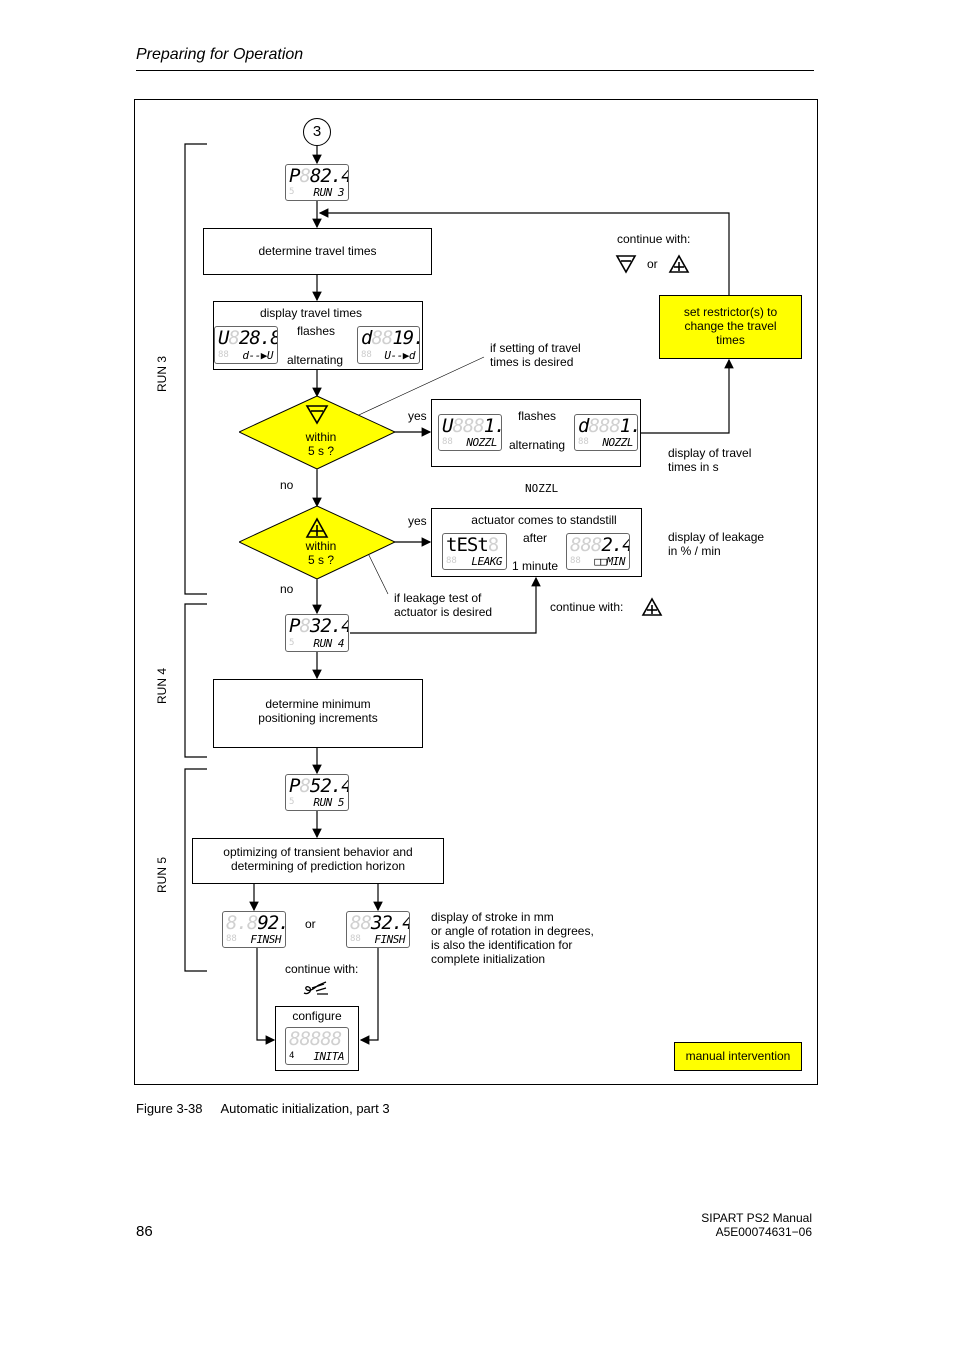 This screenshot has height=1351, width=954. What do you see at coordinates (317, 132) in the screenshot?
I see `connector-3: 3` at bounding box center [317, 132].